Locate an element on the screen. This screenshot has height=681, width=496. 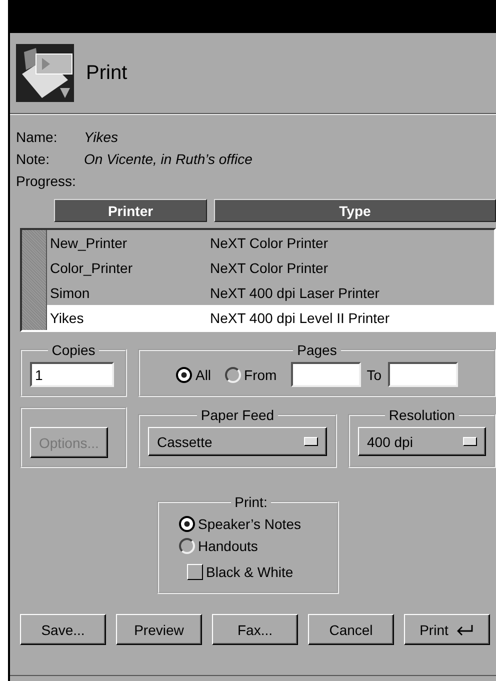
group-title: Copies is located at coordinates (73, 350).